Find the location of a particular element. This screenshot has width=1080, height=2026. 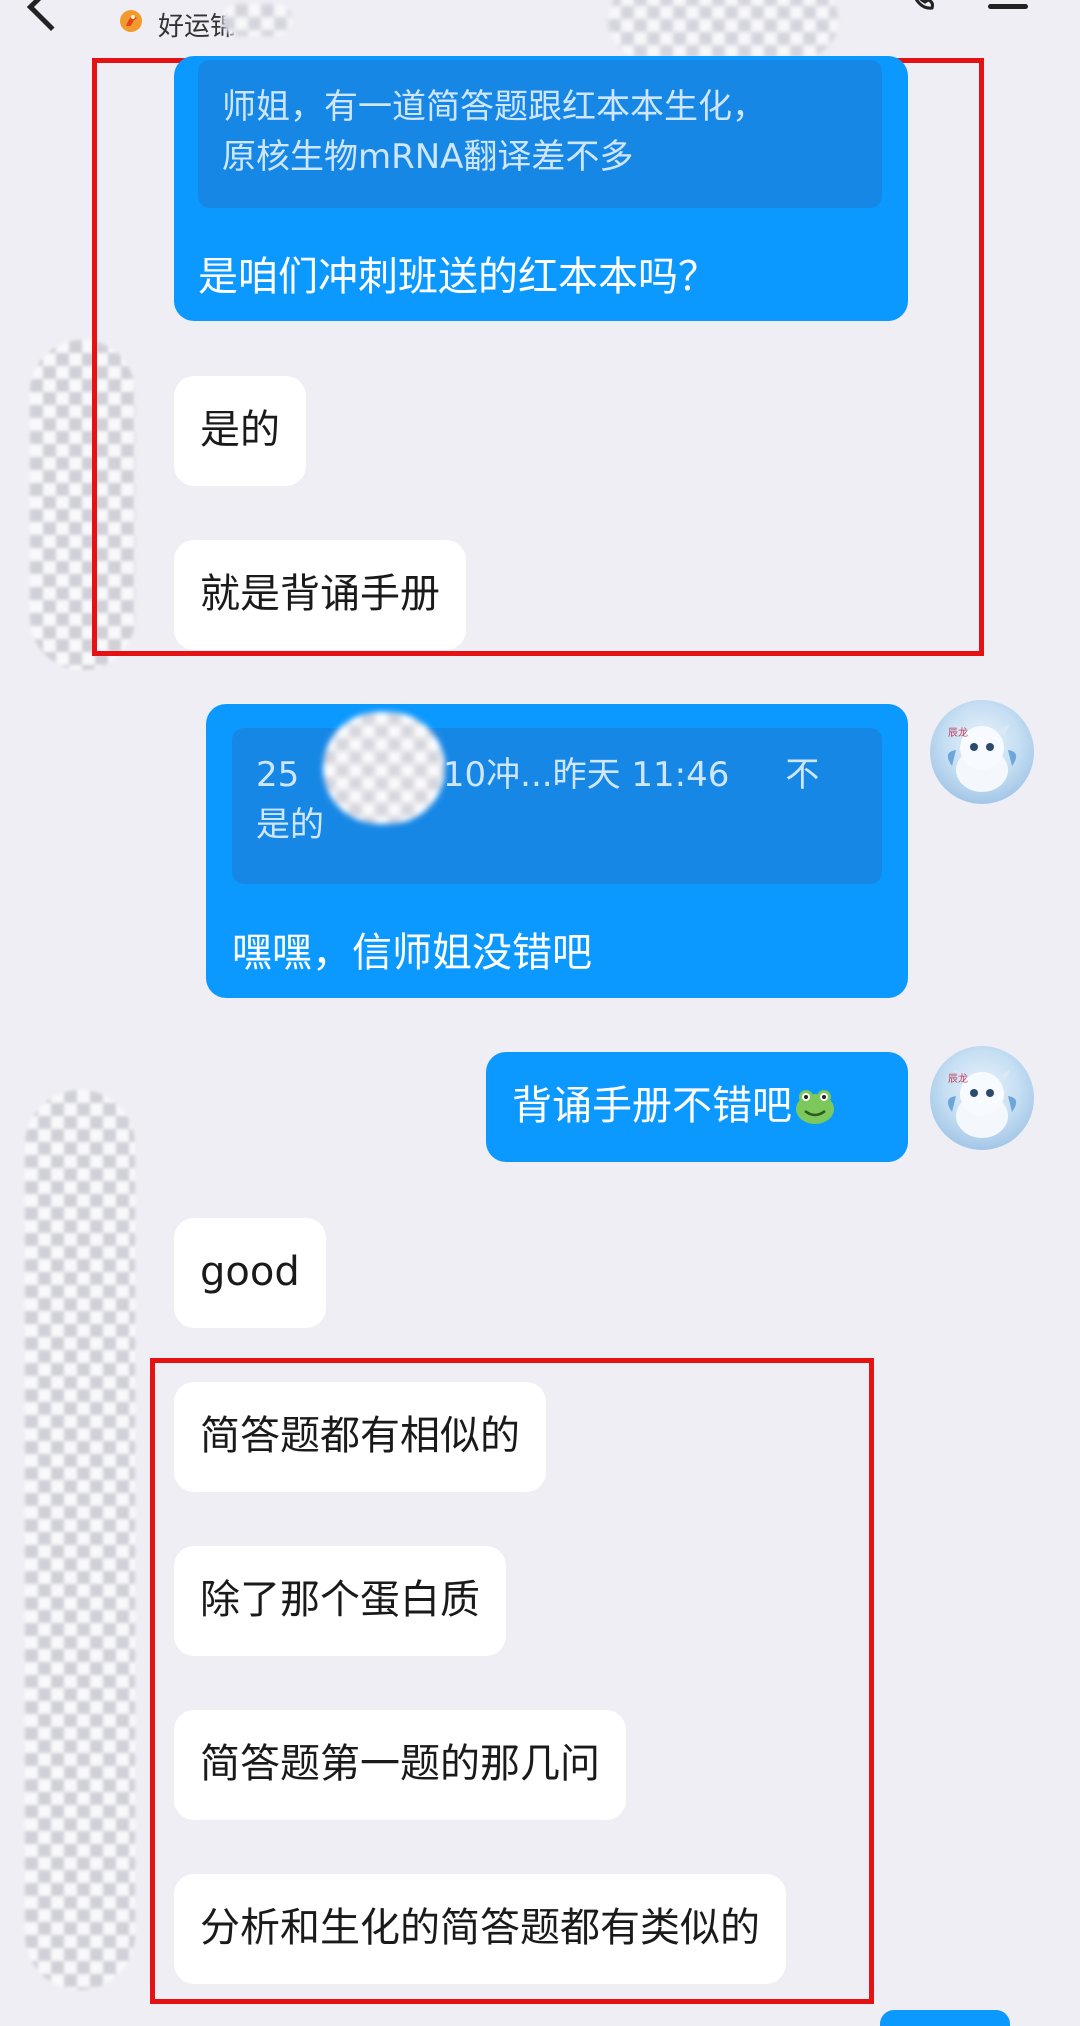

message-bubble-other: good is located at coordinates (250, 1273).